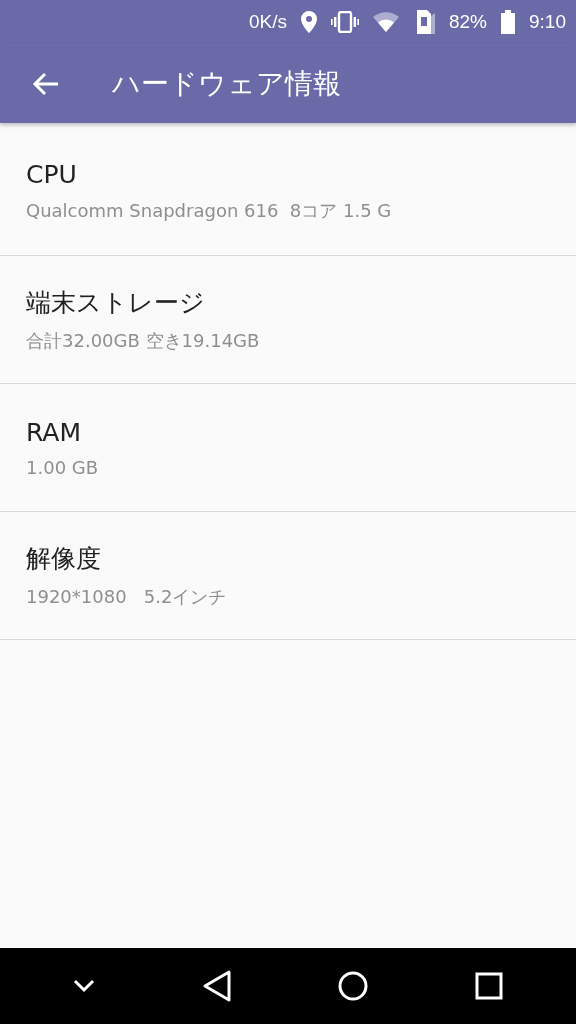 This screenshot has width=576, height=1024. I want to click on screen-title: ハードウェア情報, so click(226, 83).